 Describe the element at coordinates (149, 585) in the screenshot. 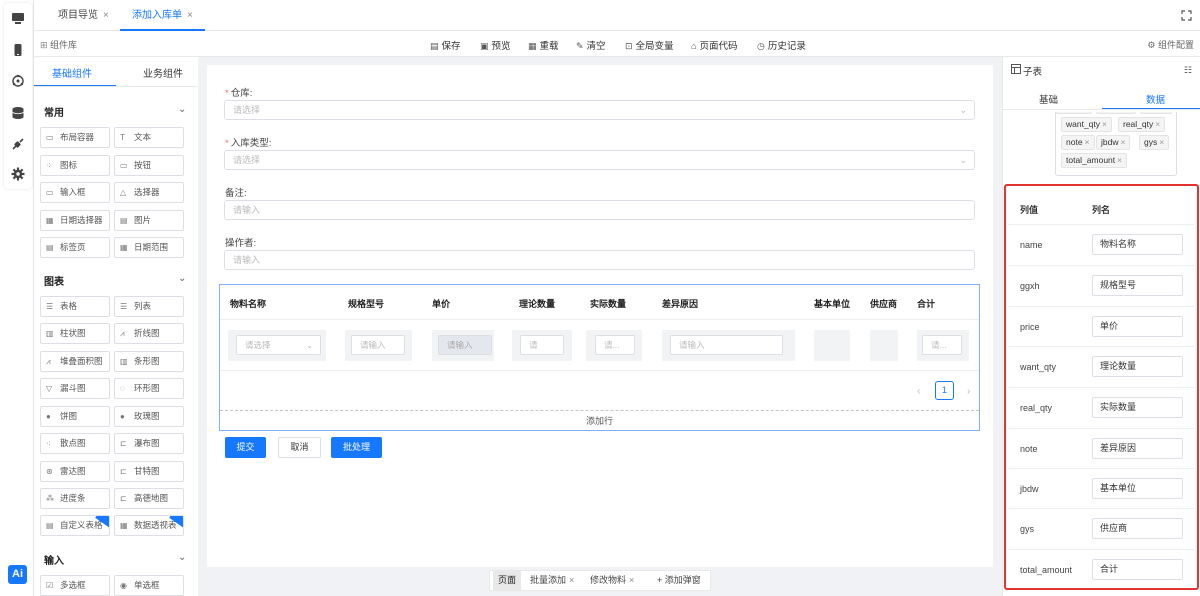

I see `component-radio: ◉单选框` at that location.